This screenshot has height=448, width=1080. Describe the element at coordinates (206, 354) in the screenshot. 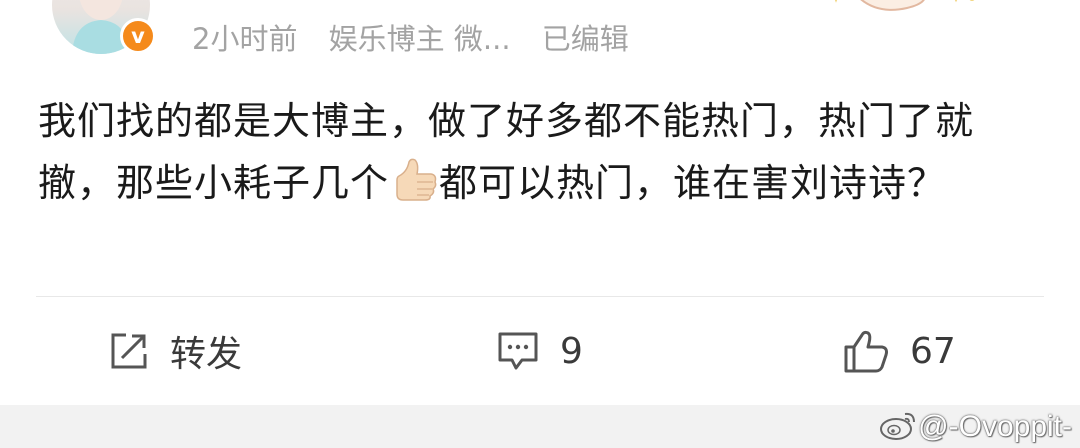

I see `repost-label: 转发` at that location.